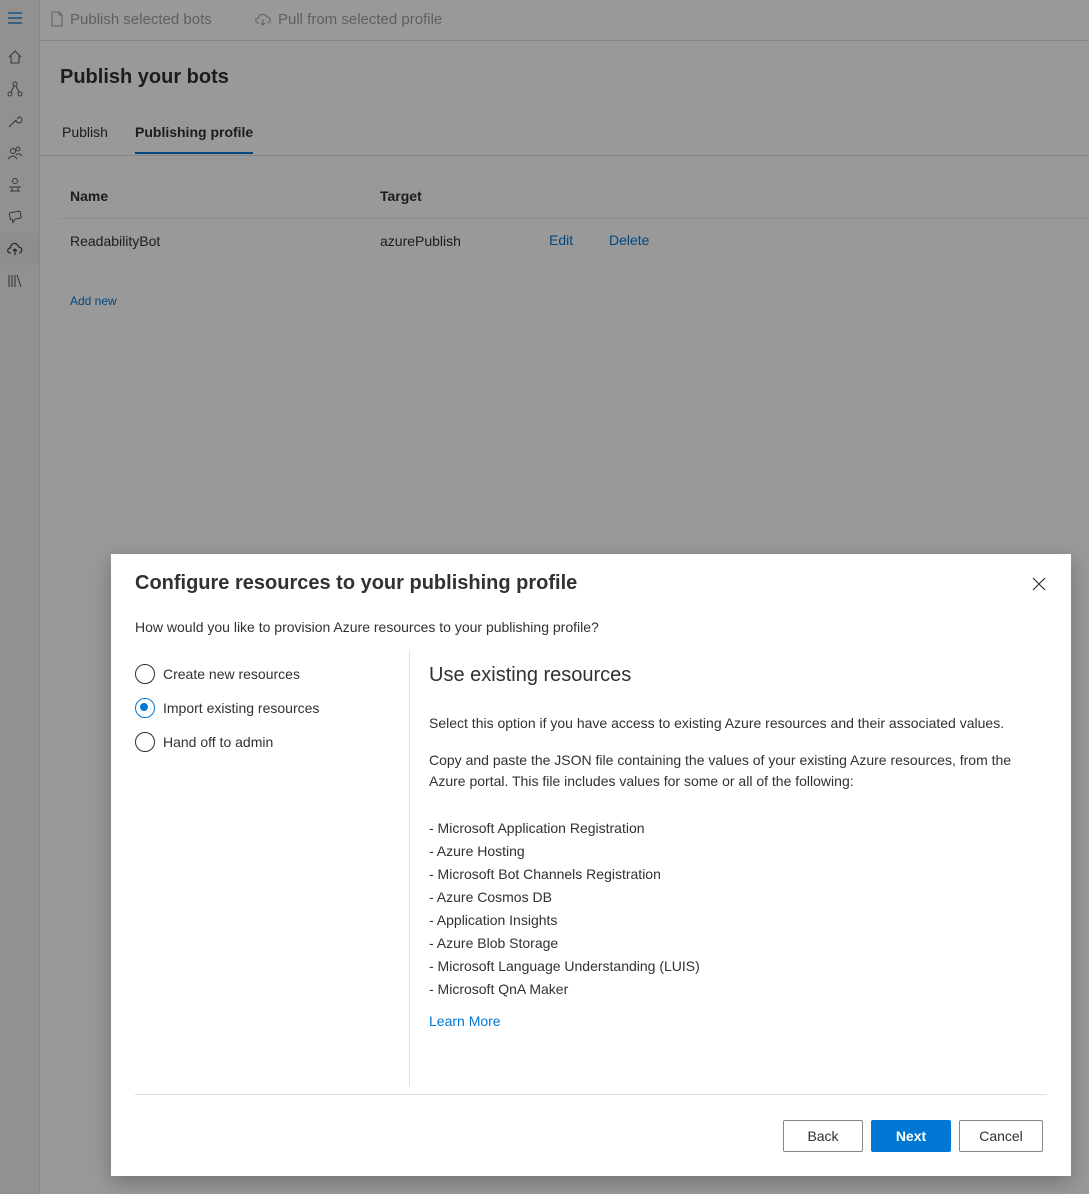 This screenshot has height=1194, width=1089. I want to click on list-item: - Microsoft Application Registration, so click(537, 828).